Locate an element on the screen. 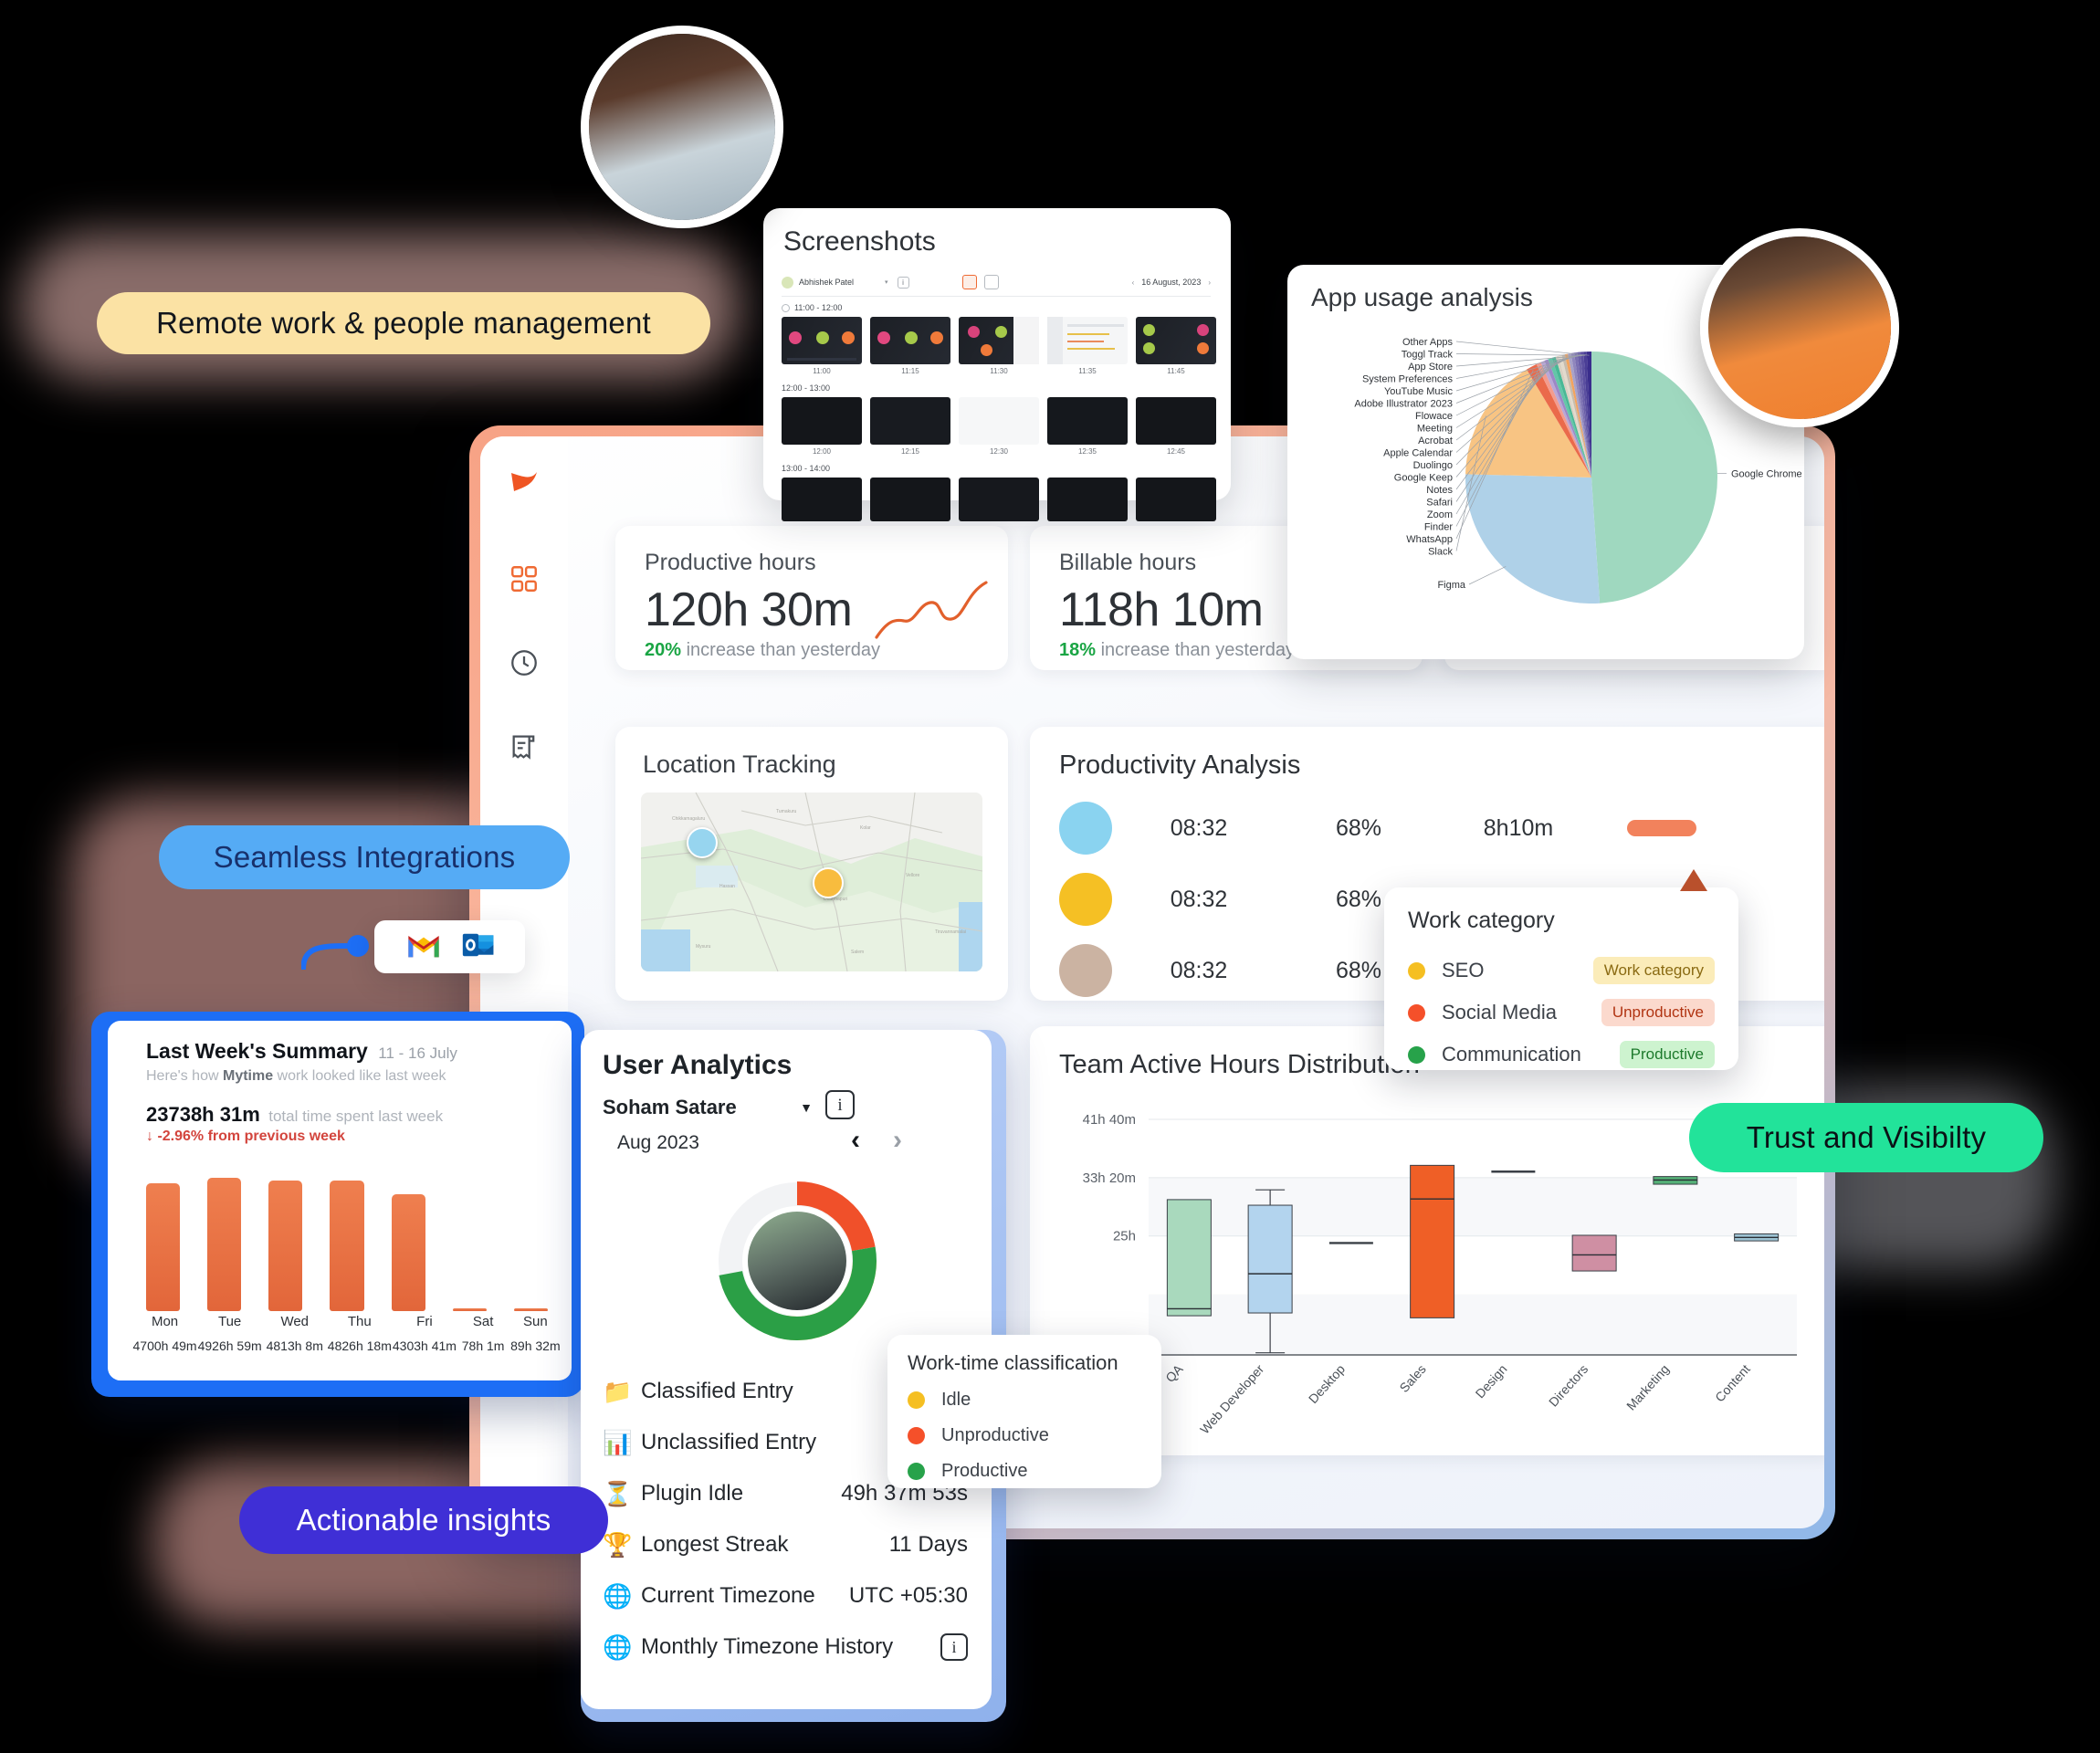 This screenshot has height=1753, width=2100. stat-label: Current Timezone is located at coordinates (728, 1595).